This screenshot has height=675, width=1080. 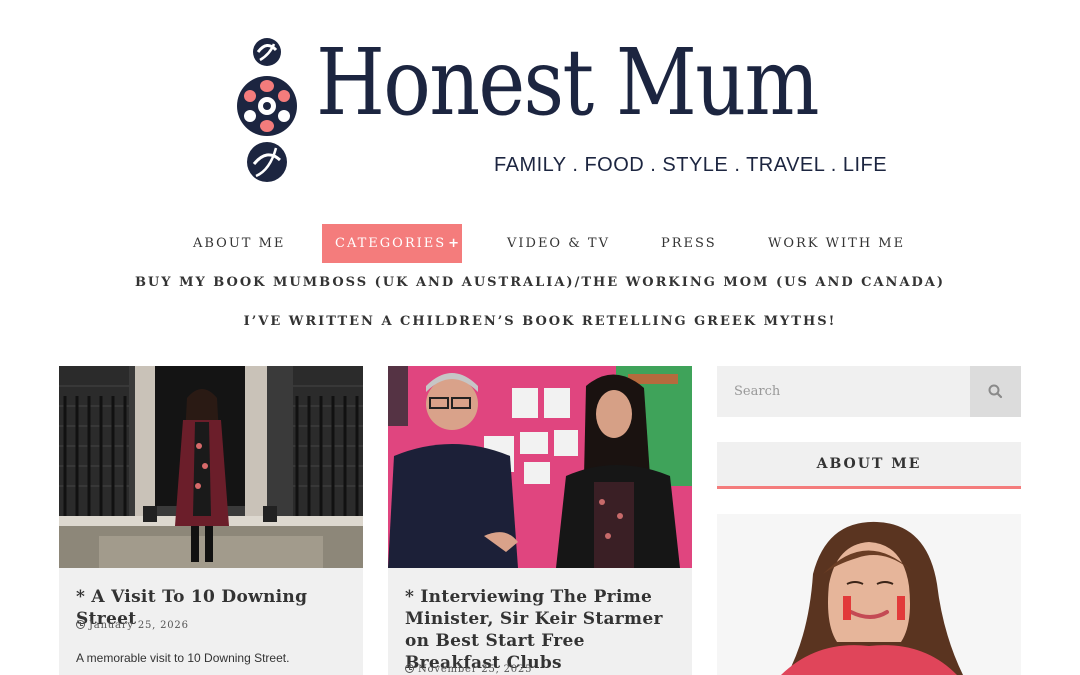 I want to click on search-icon, so click(x=995, y=391).